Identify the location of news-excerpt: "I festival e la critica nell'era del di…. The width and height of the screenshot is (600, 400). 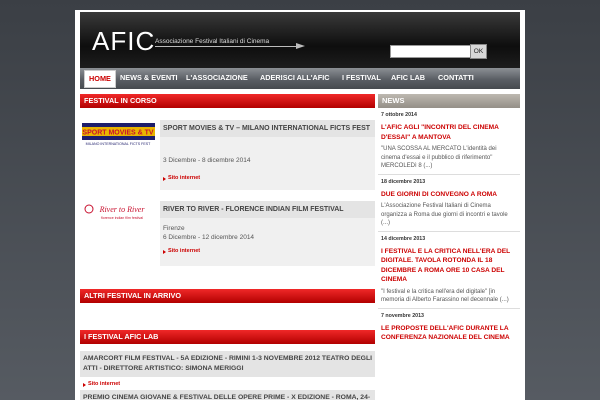
(445, 296).